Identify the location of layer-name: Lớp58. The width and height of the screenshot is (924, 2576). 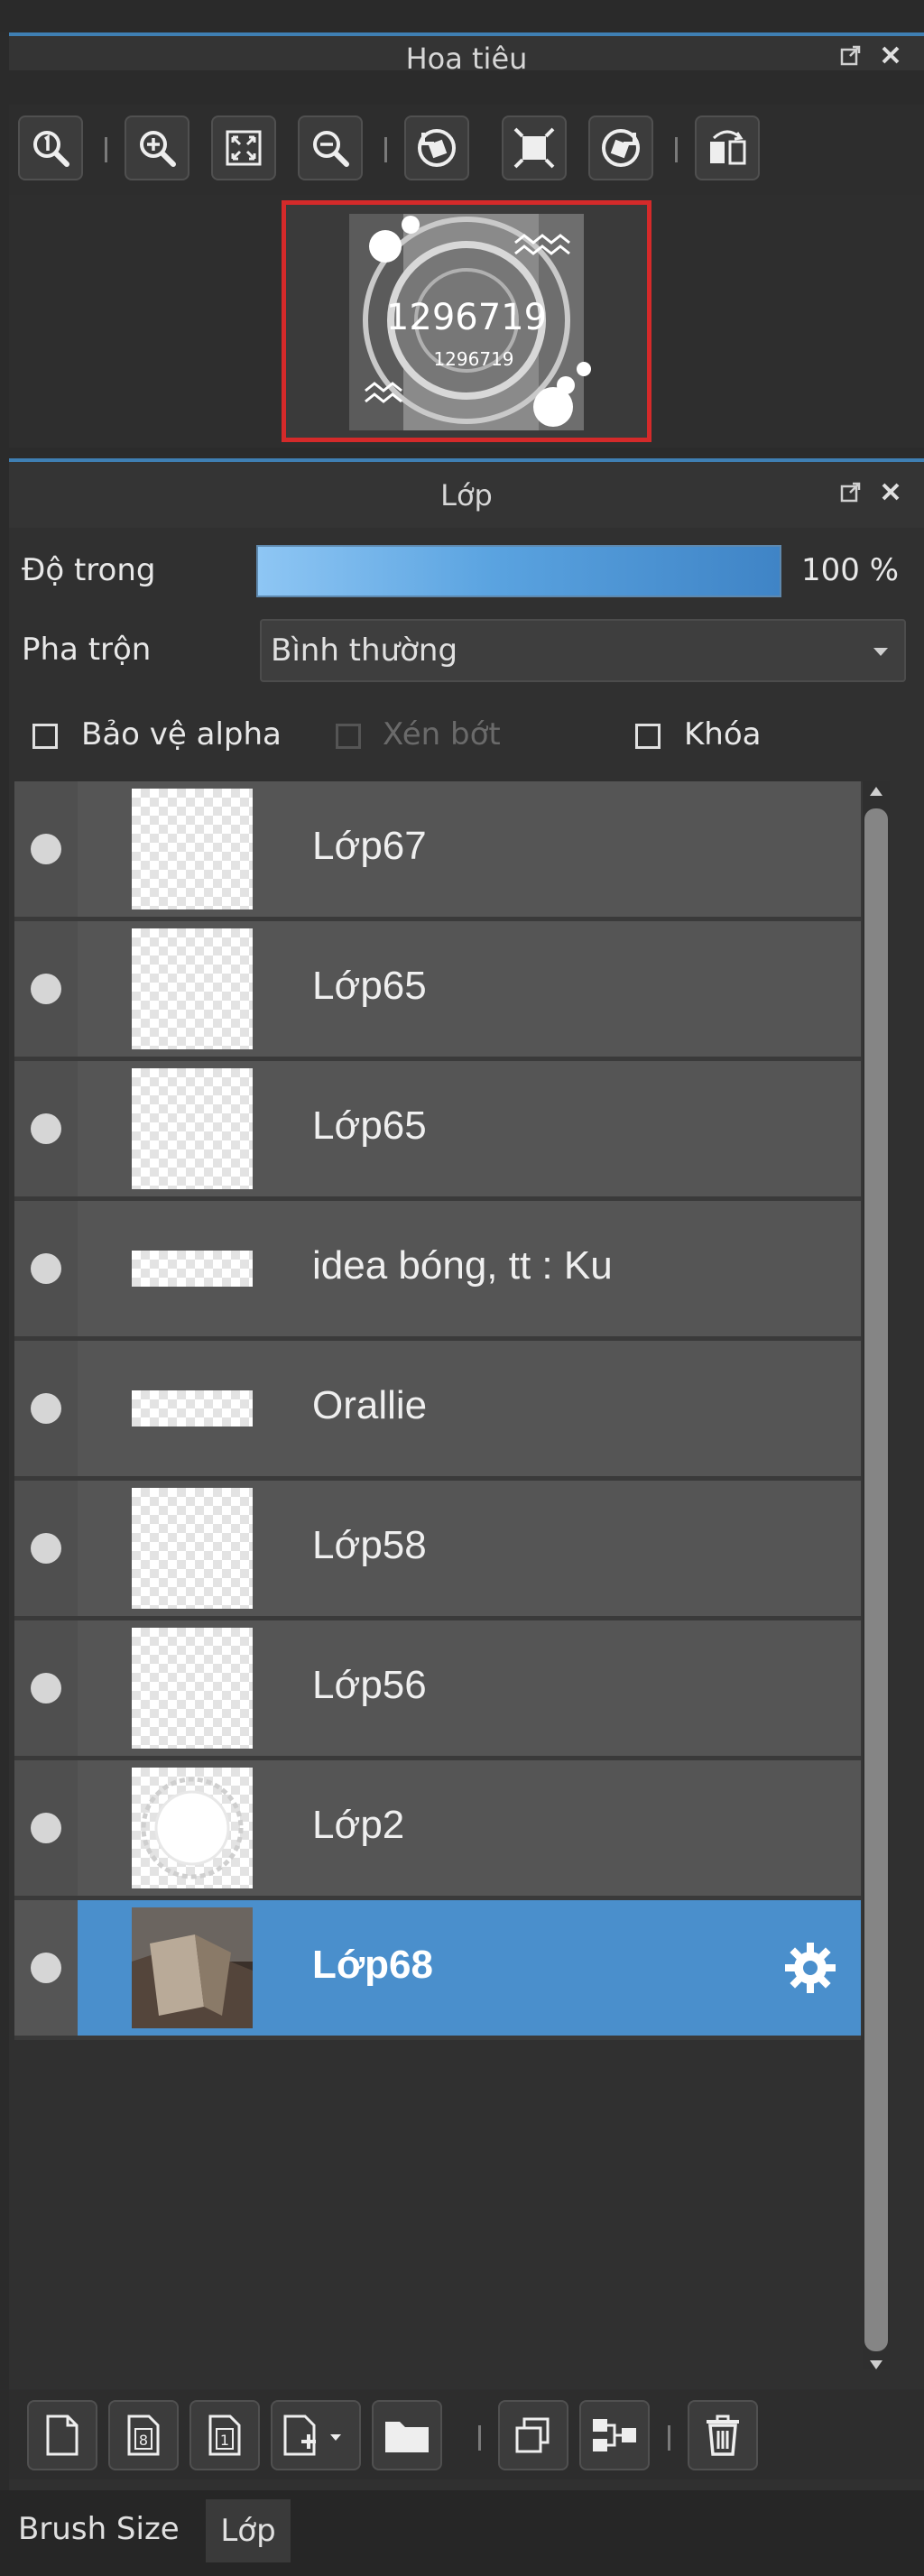
(369, 1545).